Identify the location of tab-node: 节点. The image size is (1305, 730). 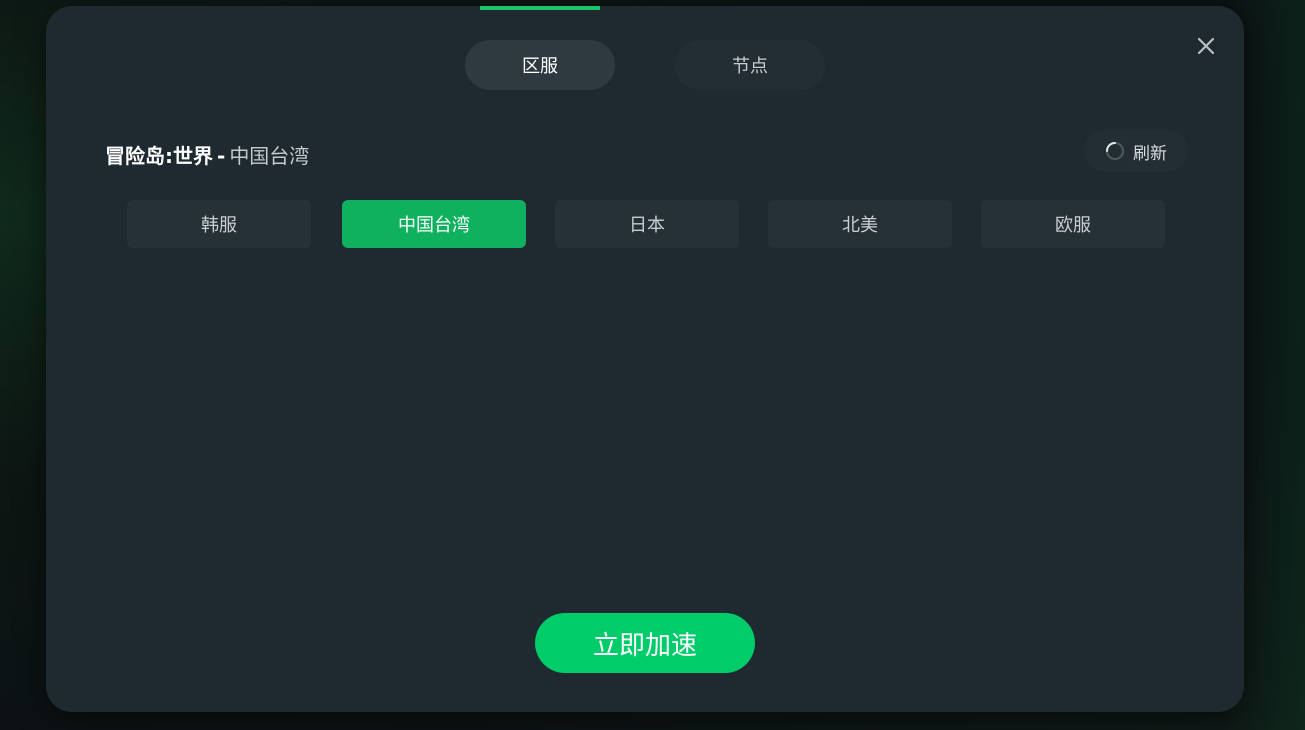
(750, 65).